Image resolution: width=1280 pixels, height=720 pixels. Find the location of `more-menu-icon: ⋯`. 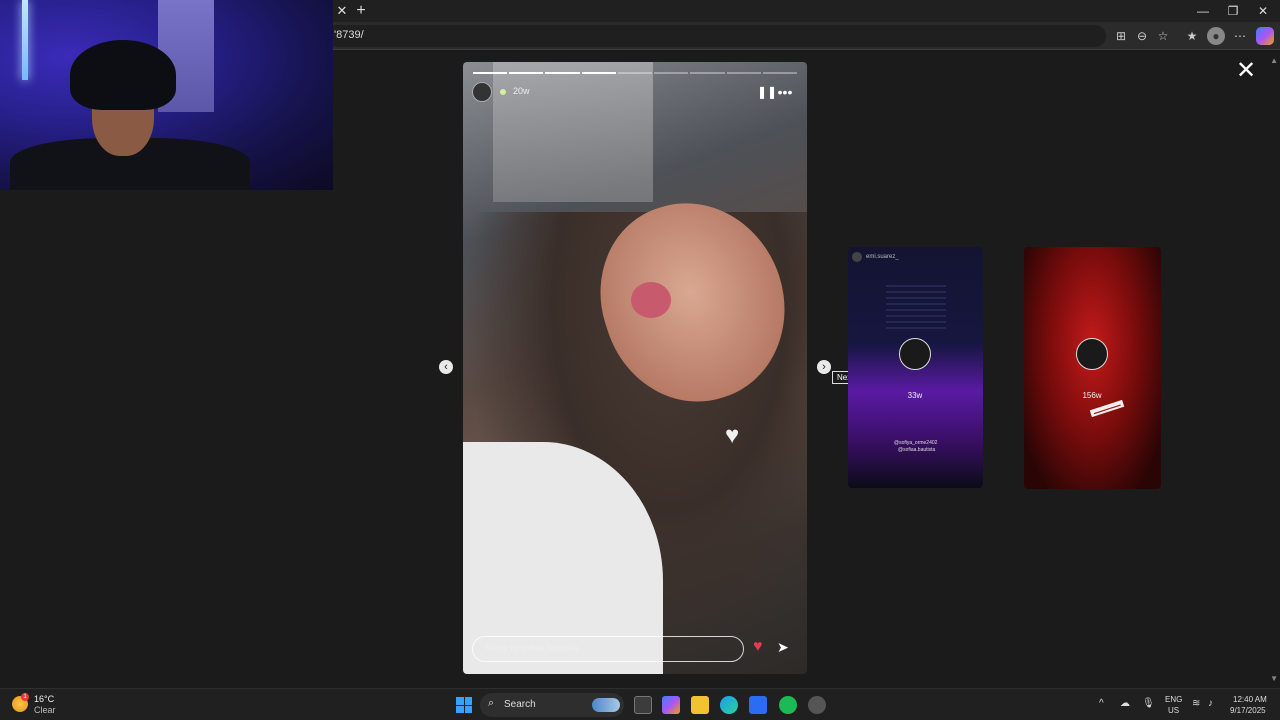

more-menu-icon: ⋯ is located at coordinates (1240, 36).